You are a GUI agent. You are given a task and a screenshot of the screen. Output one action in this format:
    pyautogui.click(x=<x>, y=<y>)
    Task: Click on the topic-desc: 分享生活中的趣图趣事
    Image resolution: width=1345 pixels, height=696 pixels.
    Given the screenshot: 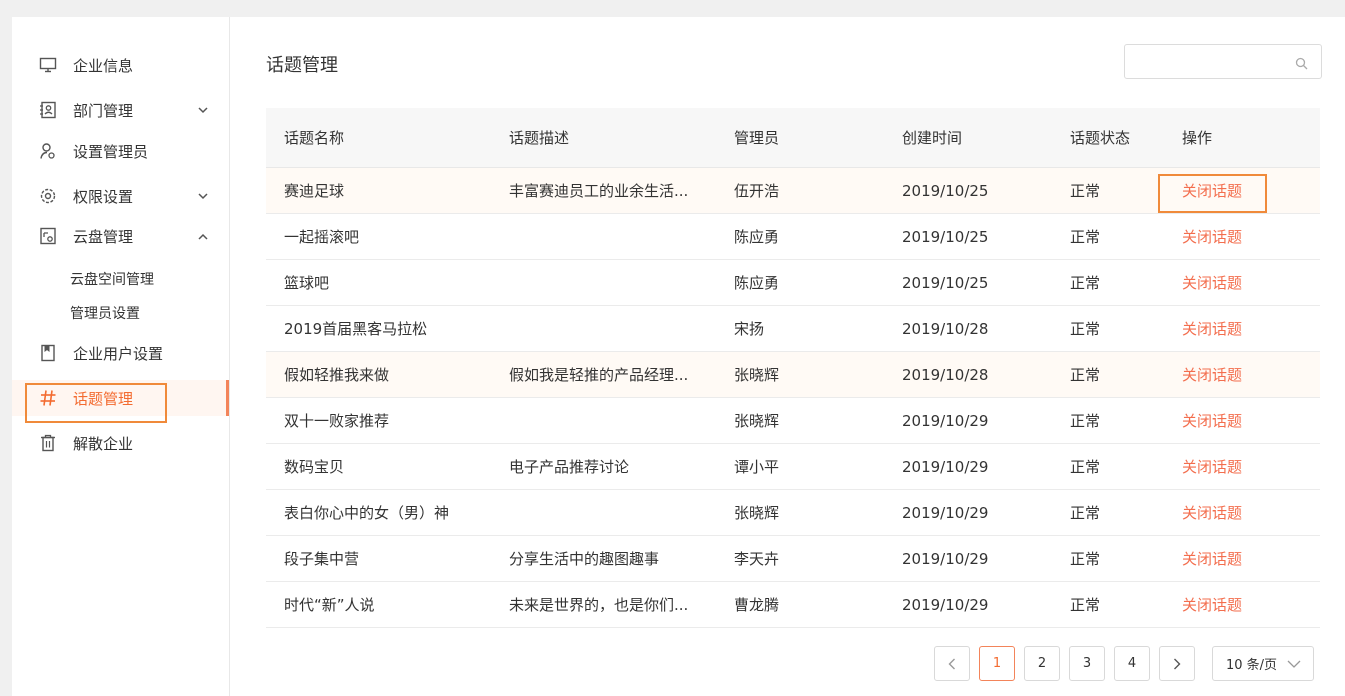 What is the action you would take?
    pyautogui.click(x=584, y=559)
    